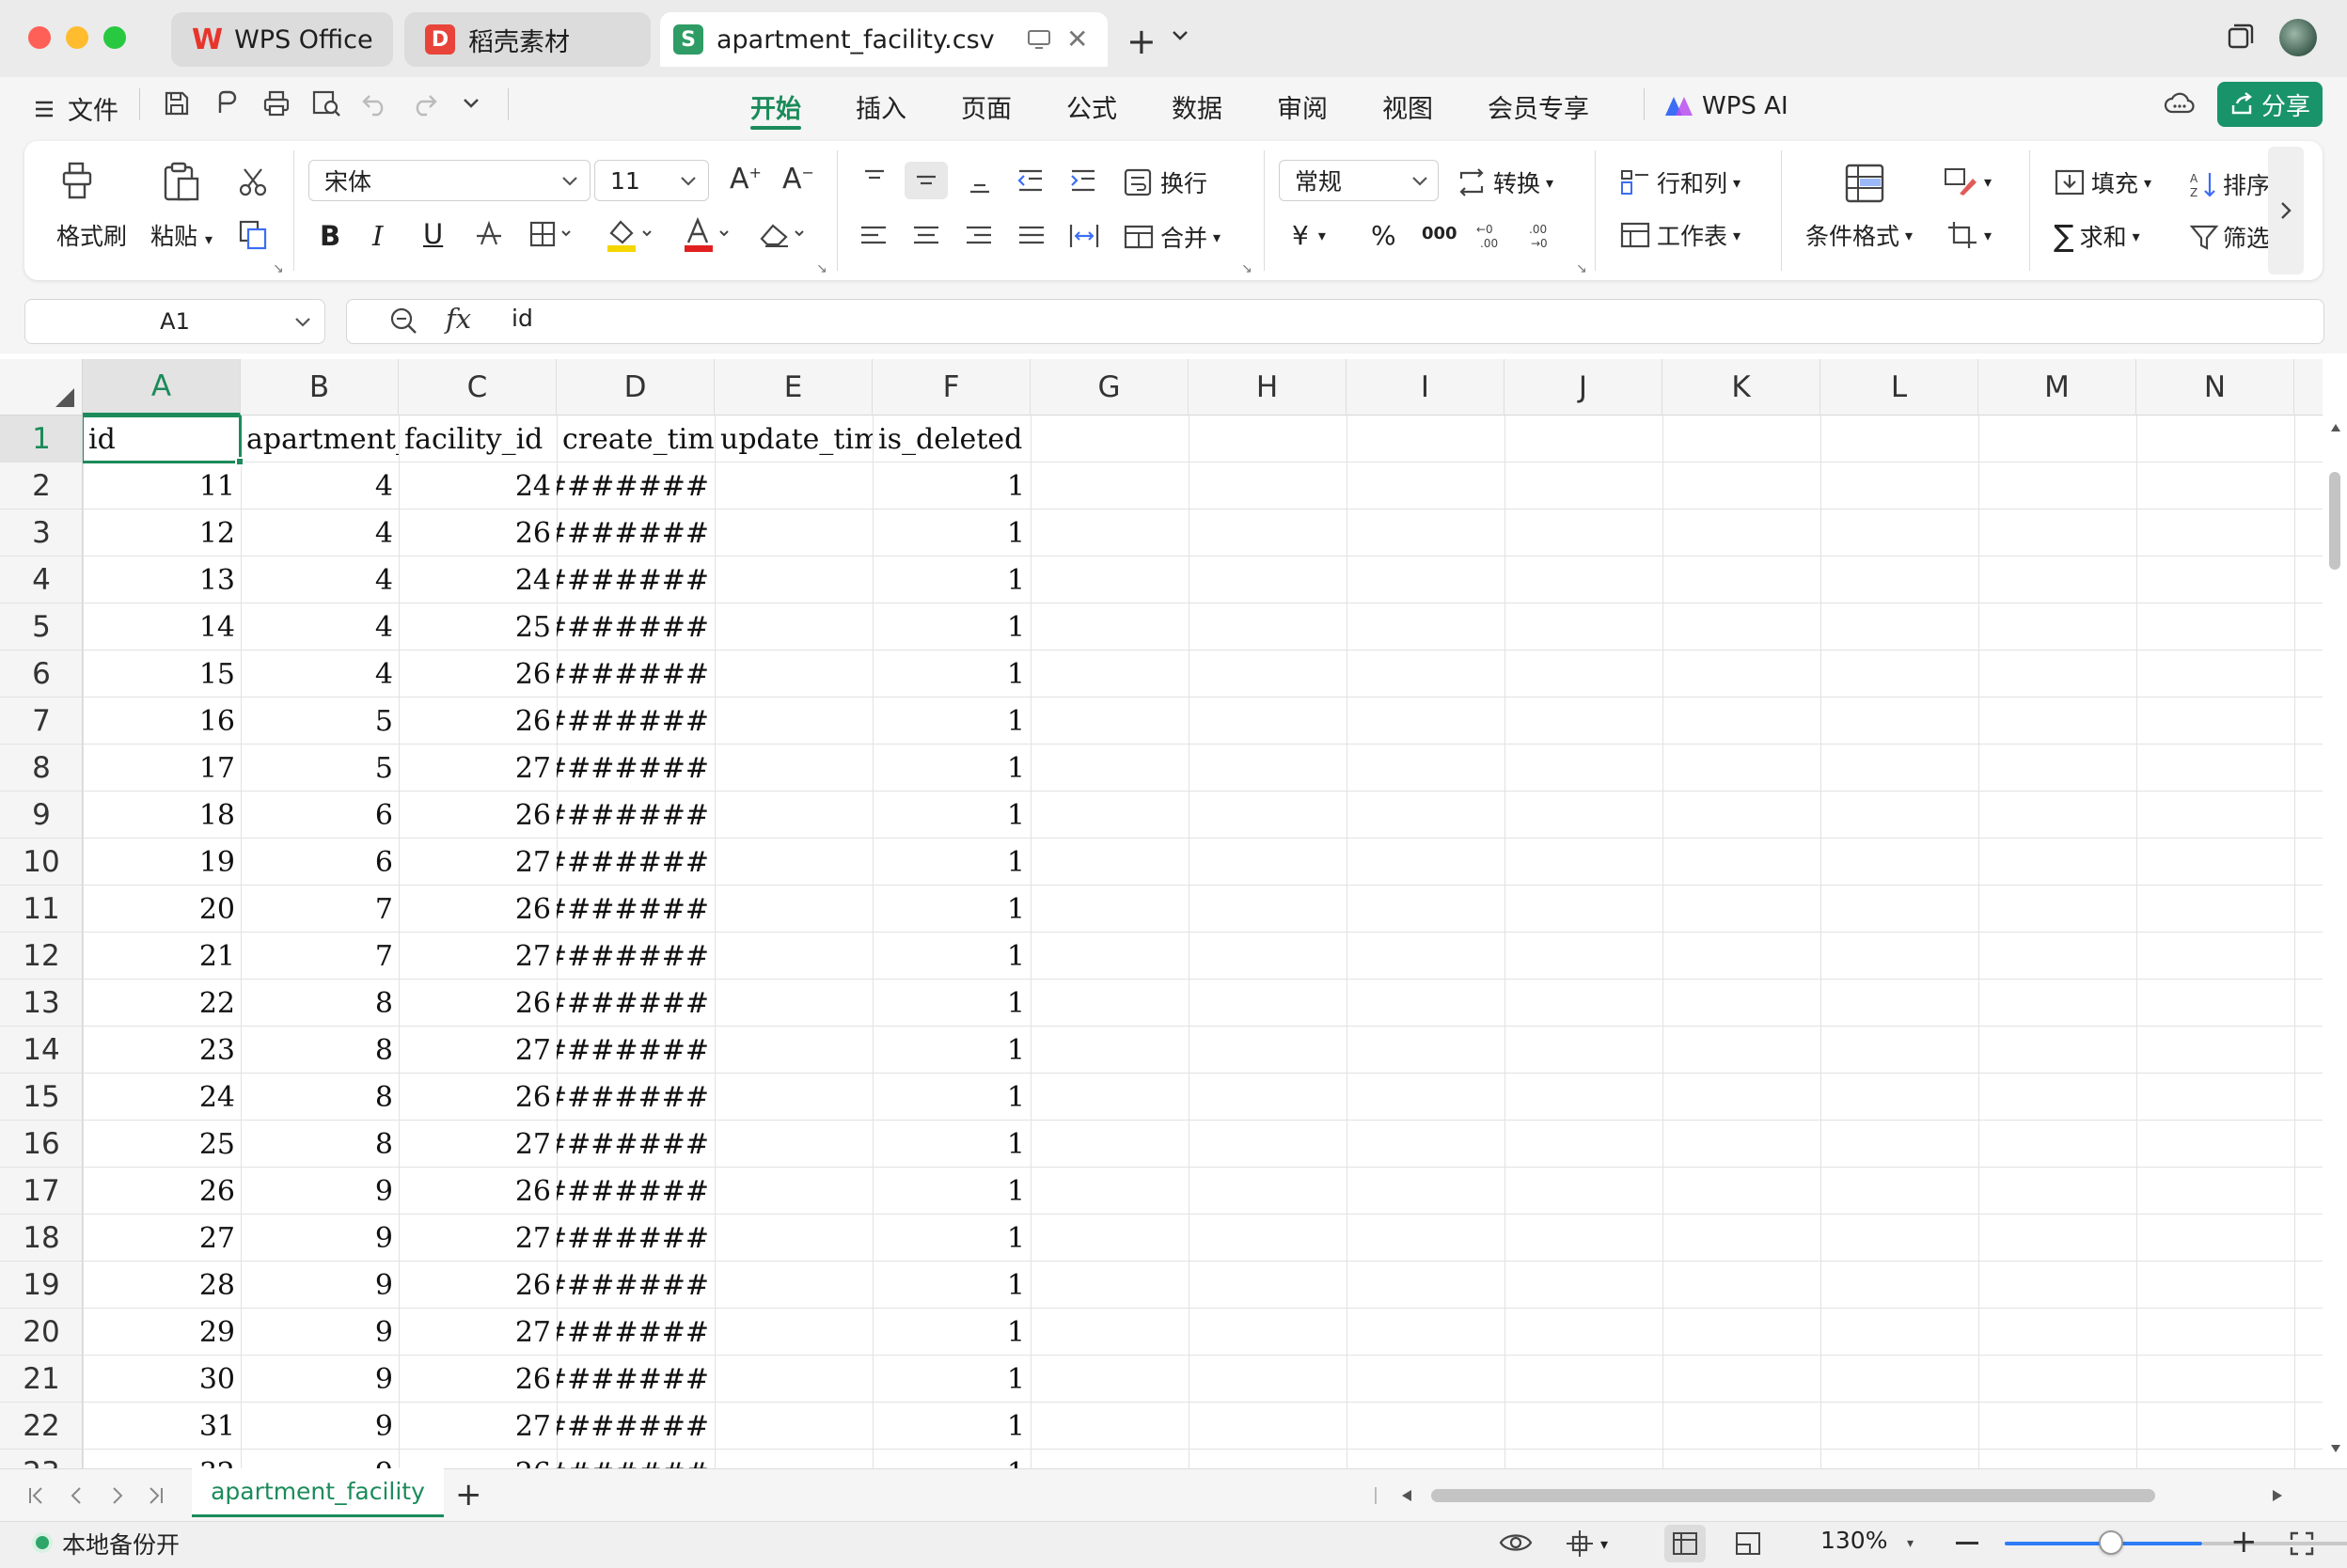 The height and width of the screenshot is (1568, 2347). I want to click on cell-d16: #######, so click(636, 1144).